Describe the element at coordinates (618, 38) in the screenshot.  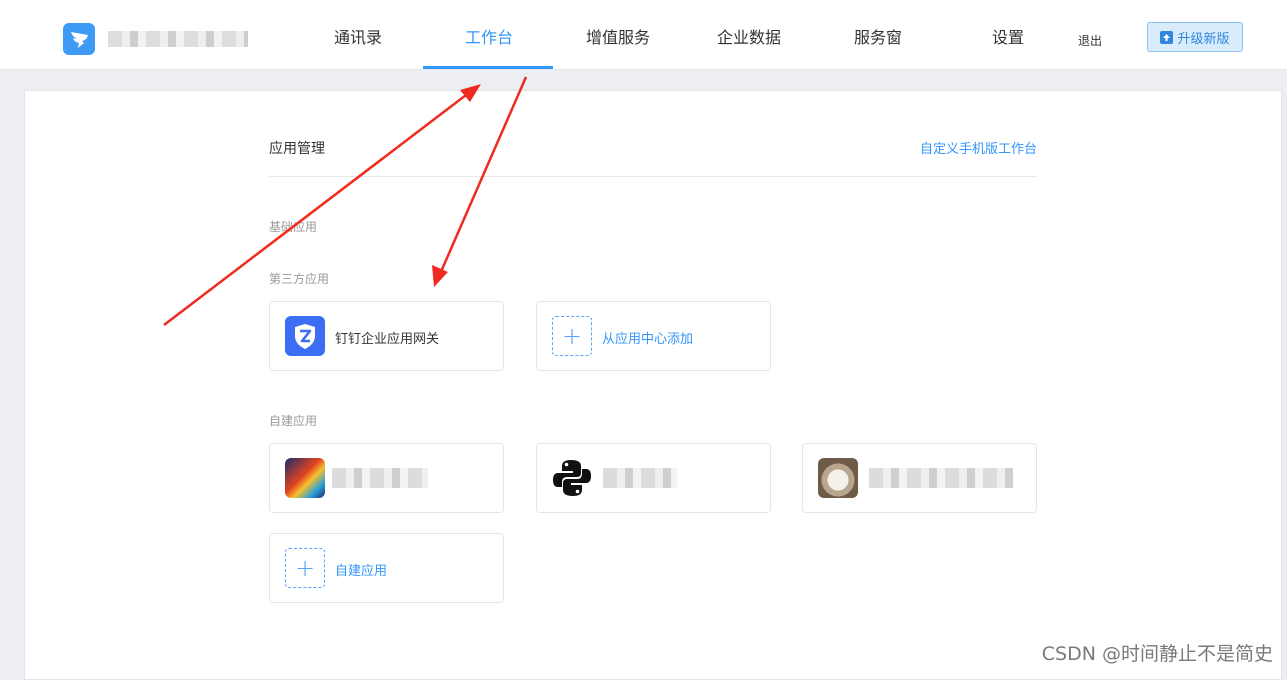
I see `nav-value-added-services: 增值服务` at that location.